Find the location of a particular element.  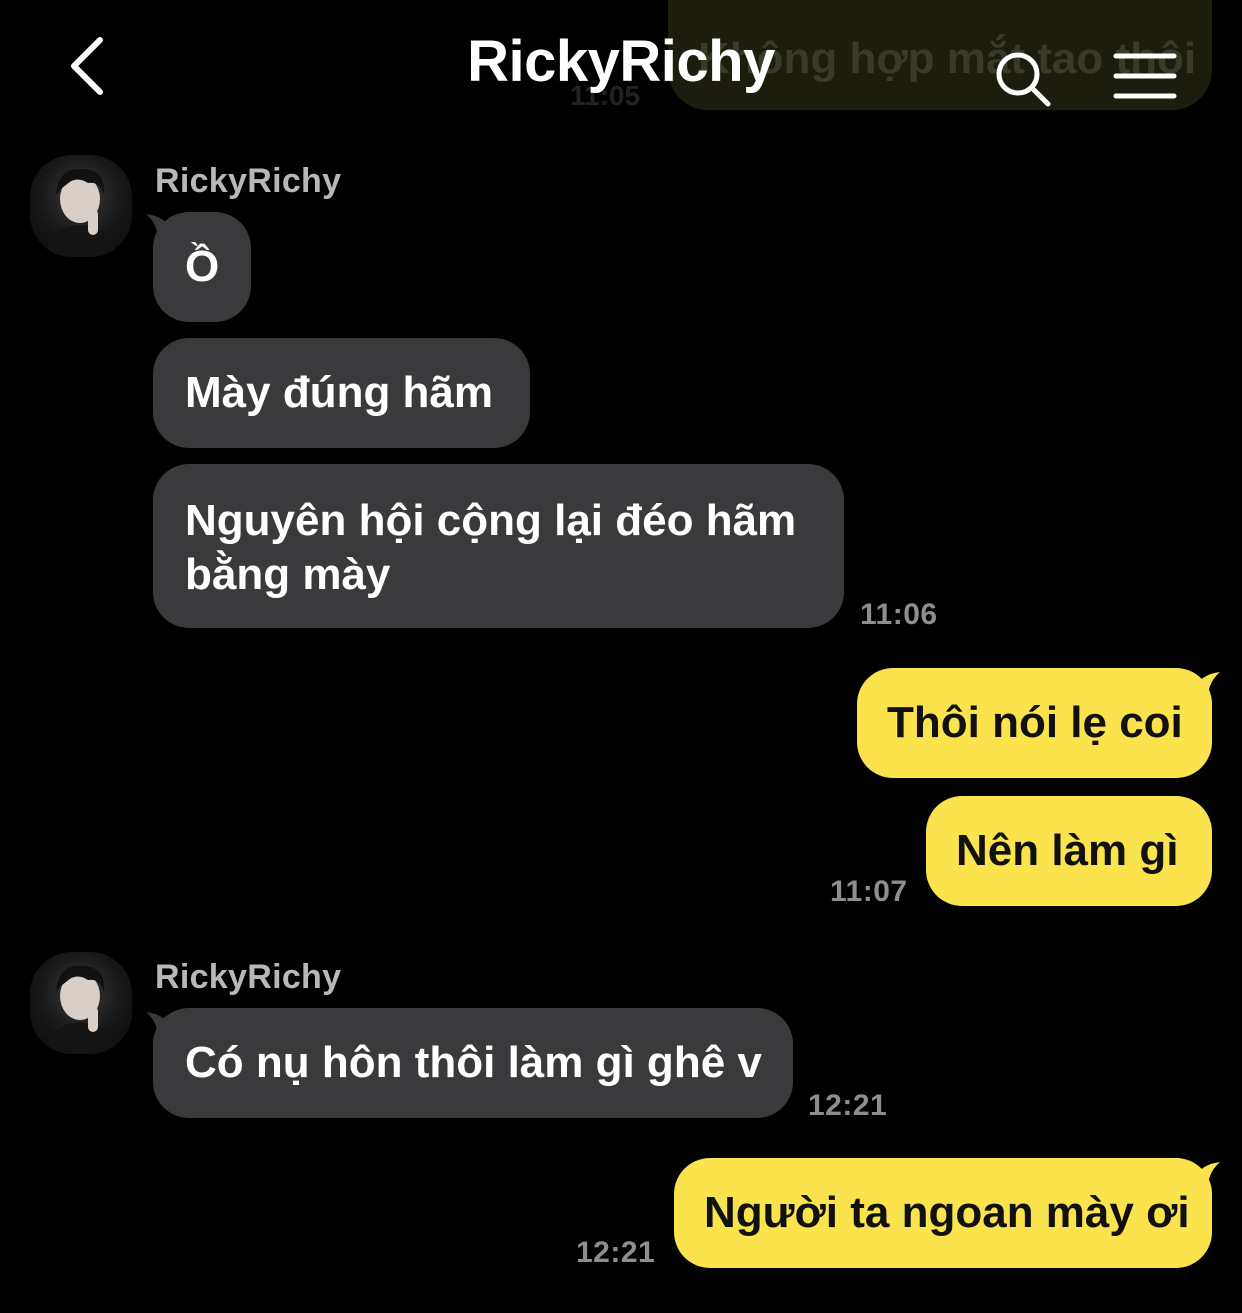

message-text: Nên làm gì is located at coordinates (1067, 850).